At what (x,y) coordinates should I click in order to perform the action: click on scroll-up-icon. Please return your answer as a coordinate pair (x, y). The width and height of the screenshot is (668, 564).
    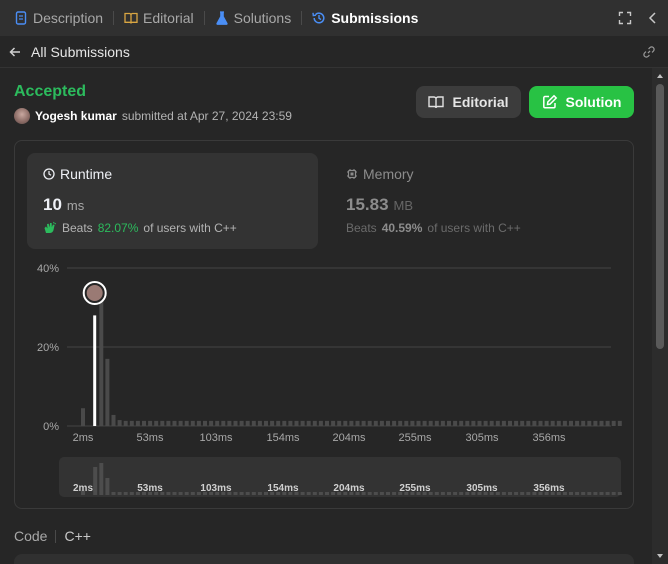
    Looking at the image, I should click on (660, 76).